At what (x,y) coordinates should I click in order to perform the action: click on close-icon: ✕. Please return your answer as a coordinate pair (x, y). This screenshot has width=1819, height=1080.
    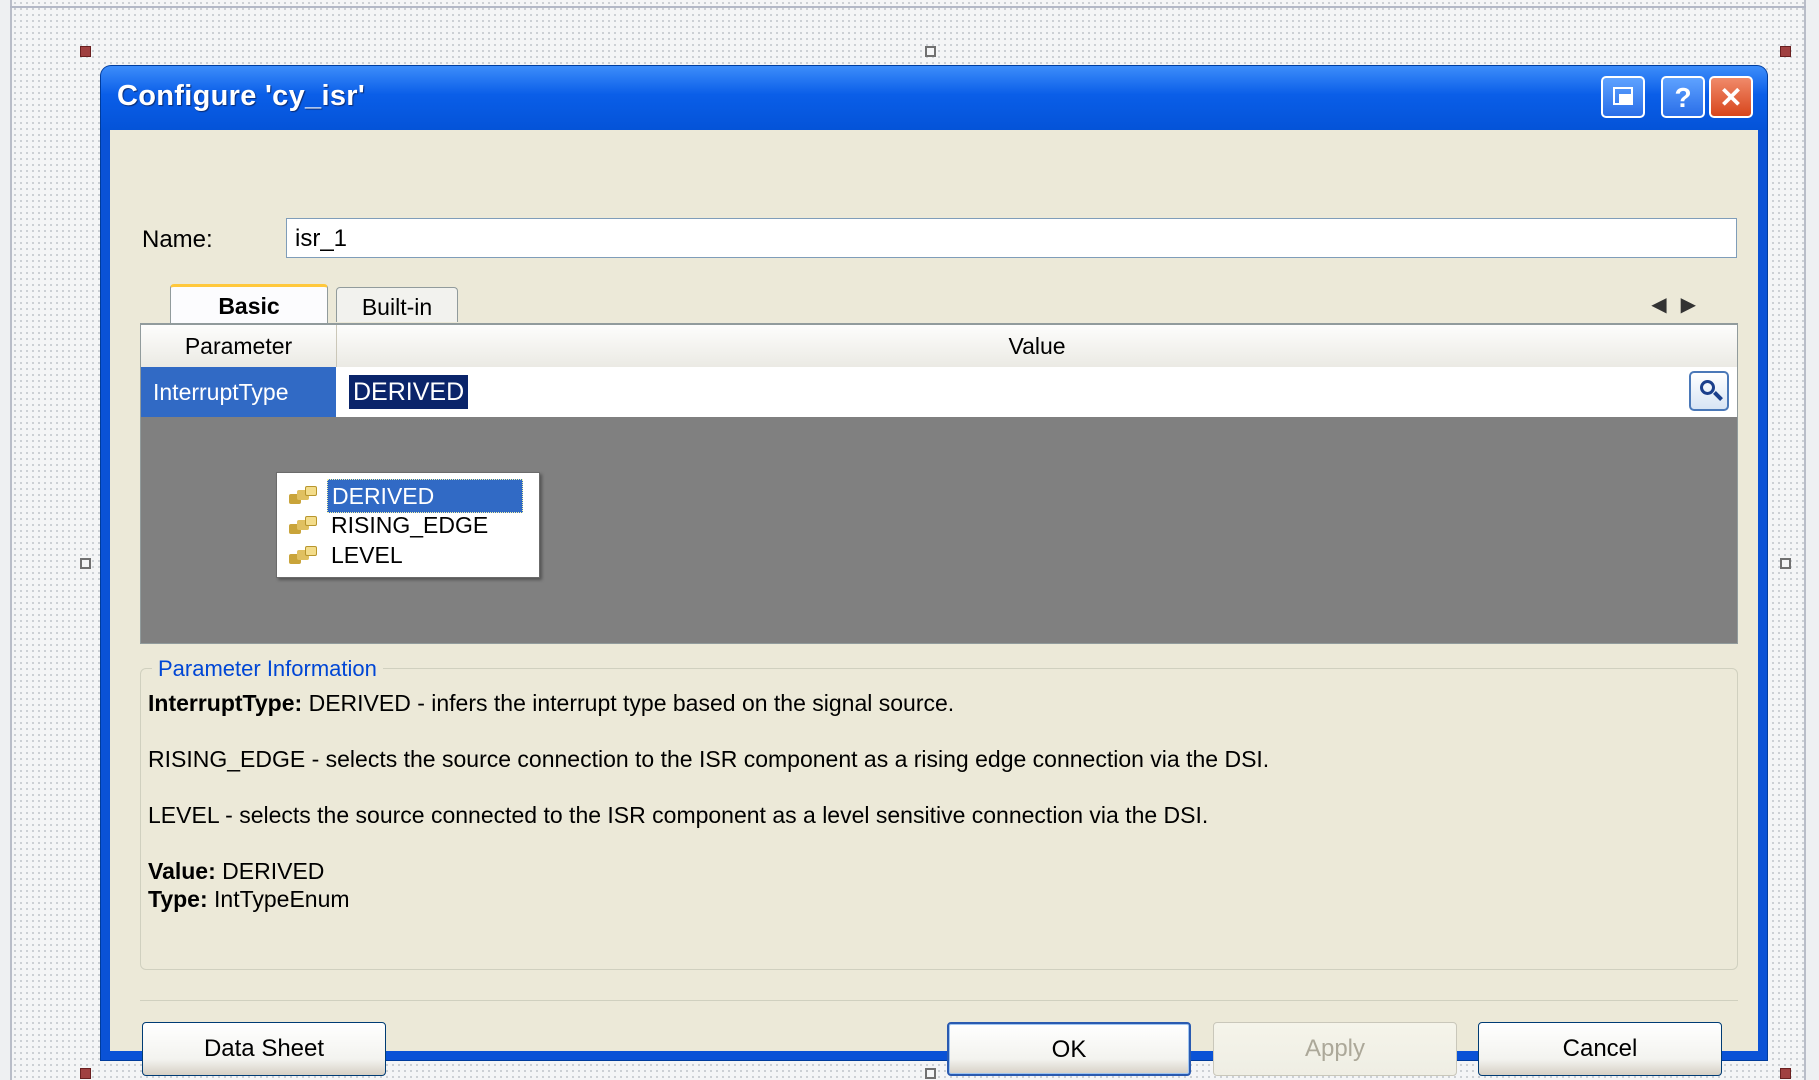
    Looking at the image, I should click on (1731, 97).